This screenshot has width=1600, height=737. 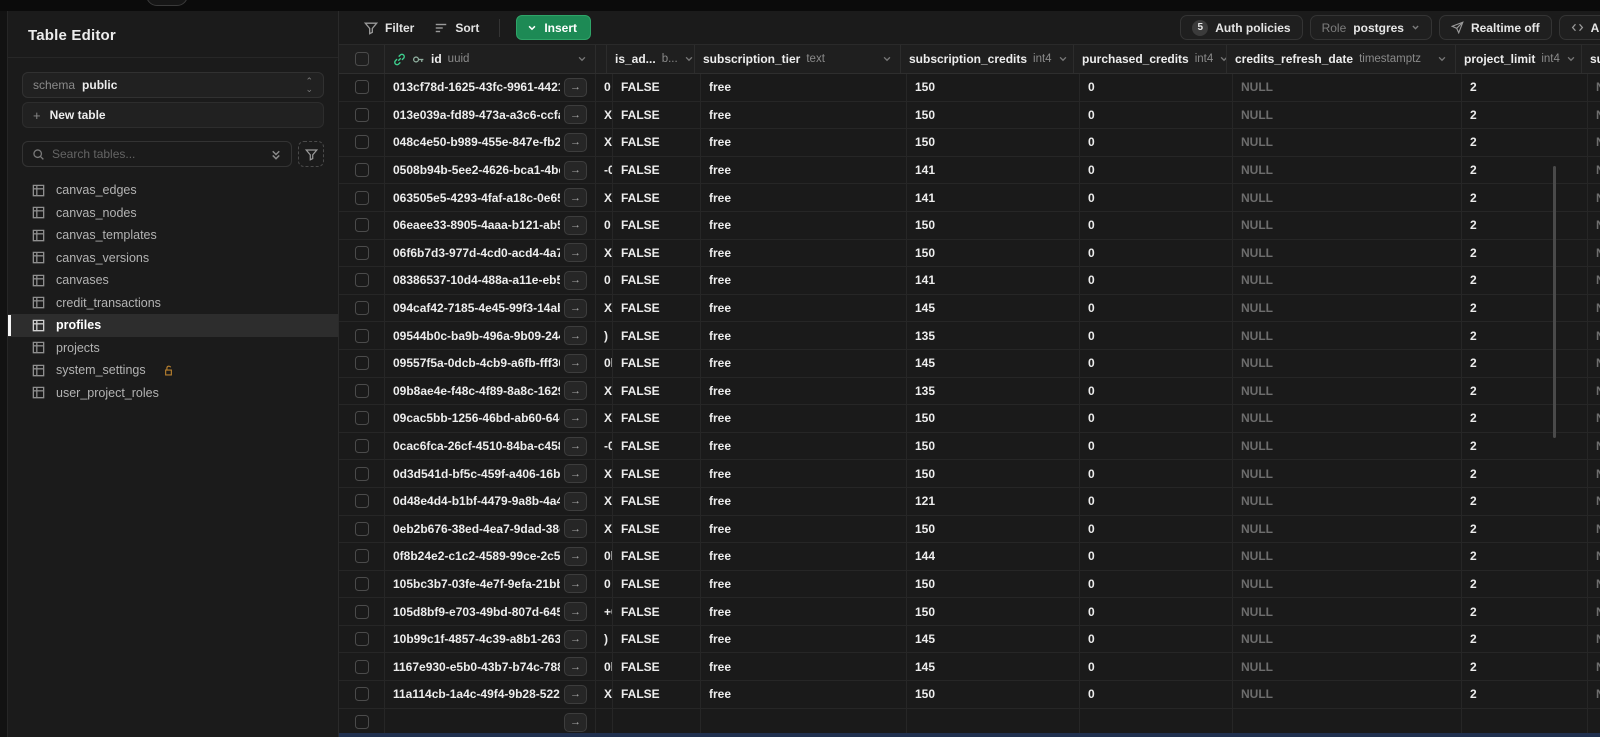 What do you see at coordinates (311, 154) in the screenshot?
I see `sidebar-filter-button` at bounding box center [311, 154].